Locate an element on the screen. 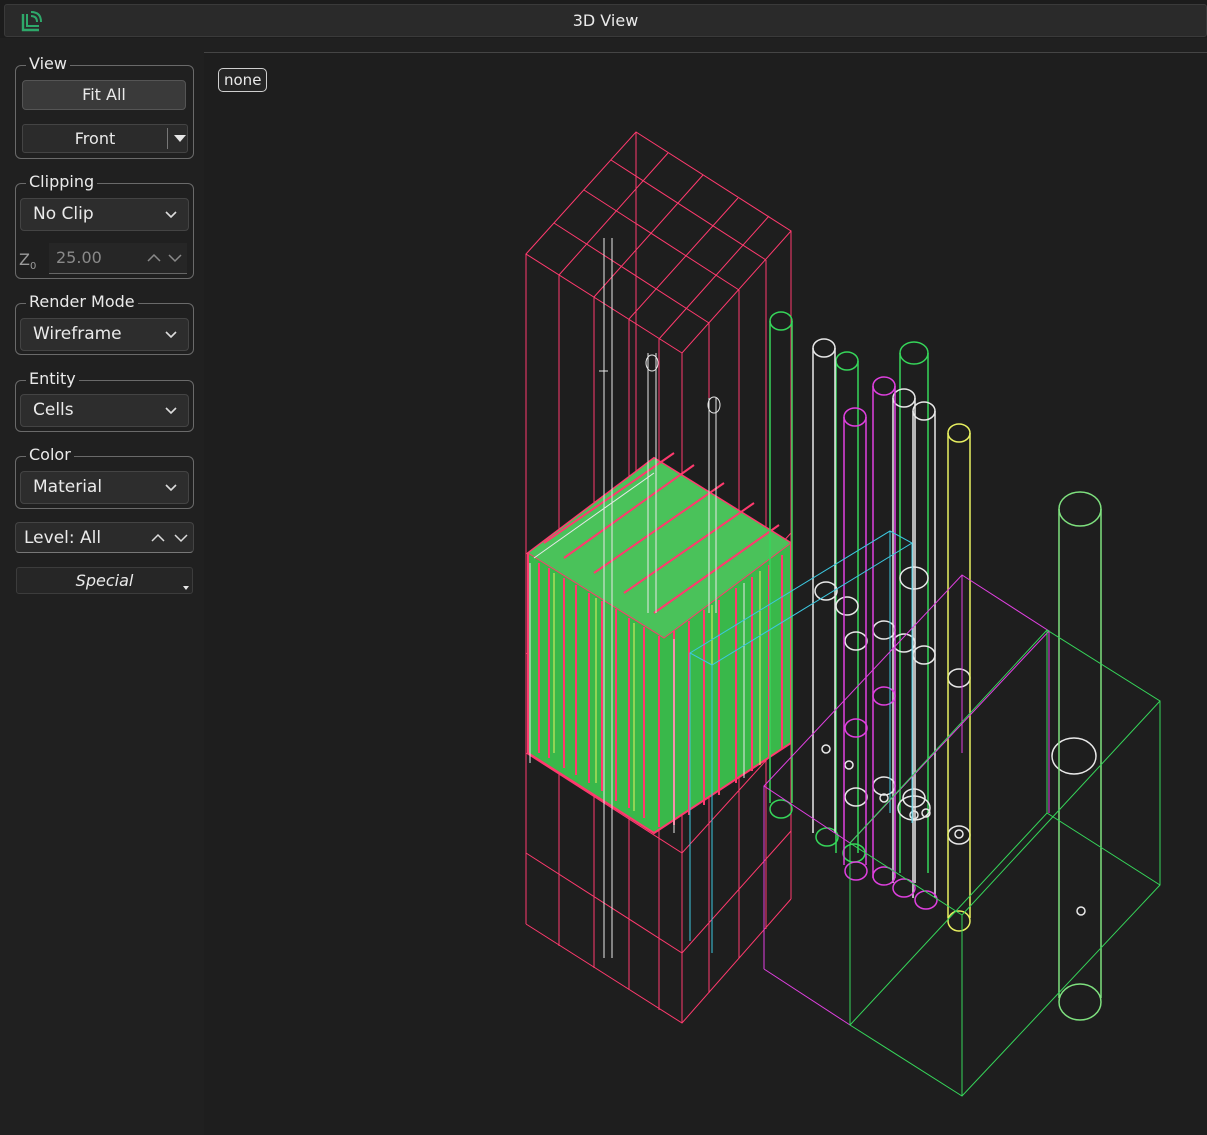  render-mode-value: Wireframe is located at coordinates (77, 334).